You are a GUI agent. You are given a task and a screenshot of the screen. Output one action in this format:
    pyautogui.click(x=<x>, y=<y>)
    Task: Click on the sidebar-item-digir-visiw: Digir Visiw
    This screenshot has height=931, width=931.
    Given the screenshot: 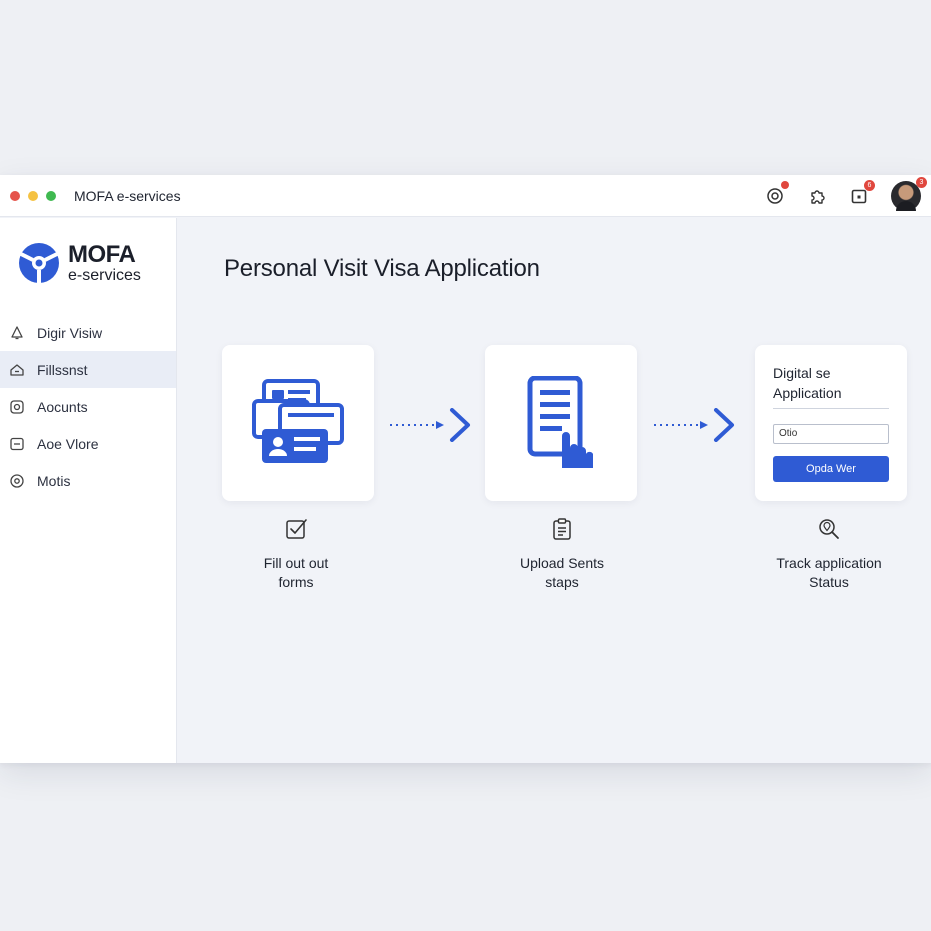 What is the action you would take?
    pyautogui.click(x=88, y=332)
    